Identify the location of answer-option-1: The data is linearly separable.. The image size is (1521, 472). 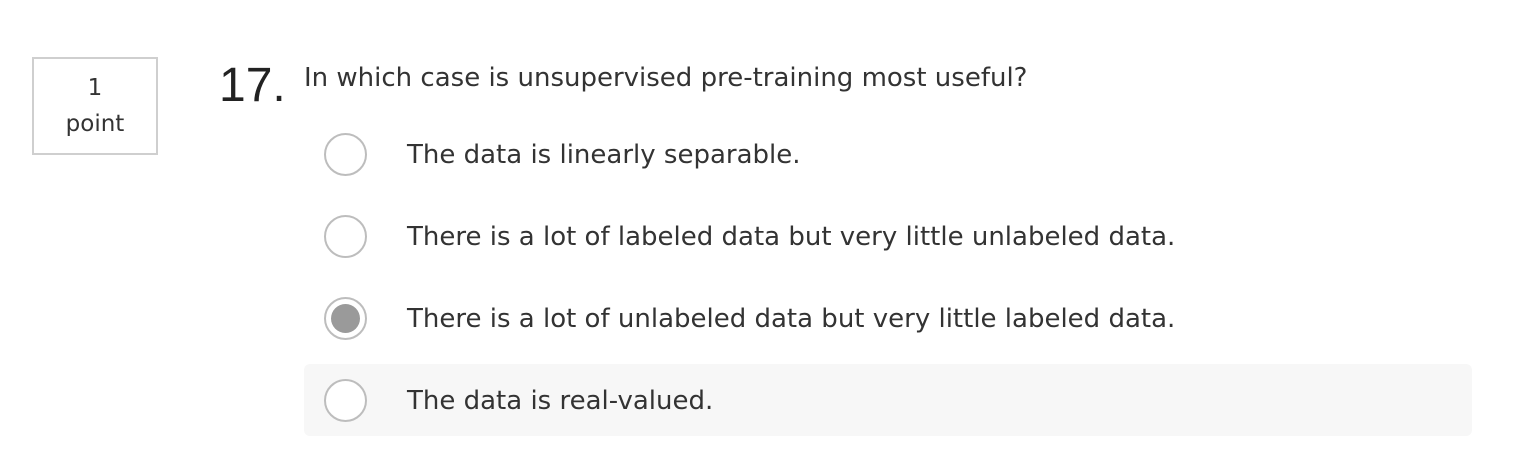
(888, 154).